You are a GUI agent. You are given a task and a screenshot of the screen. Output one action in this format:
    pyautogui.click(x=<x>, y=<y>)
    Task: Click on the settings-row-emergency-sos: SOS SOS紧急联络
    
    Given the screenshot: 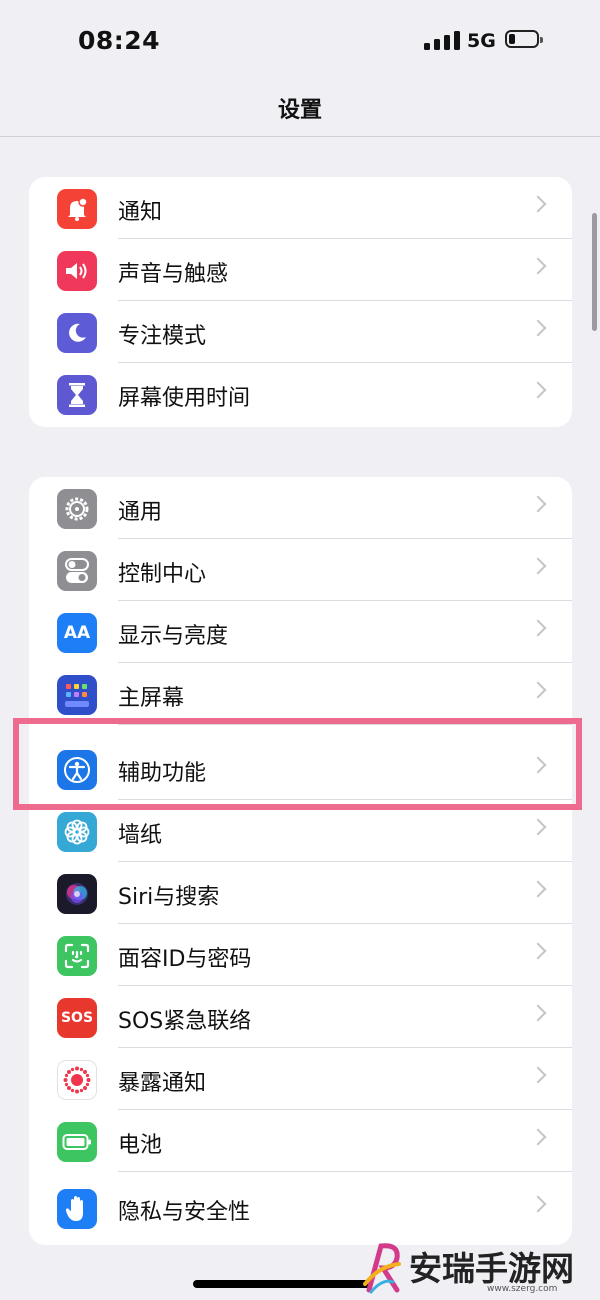 What is the action you would take?
    pyautogui.click(x=300, y=1017)
    